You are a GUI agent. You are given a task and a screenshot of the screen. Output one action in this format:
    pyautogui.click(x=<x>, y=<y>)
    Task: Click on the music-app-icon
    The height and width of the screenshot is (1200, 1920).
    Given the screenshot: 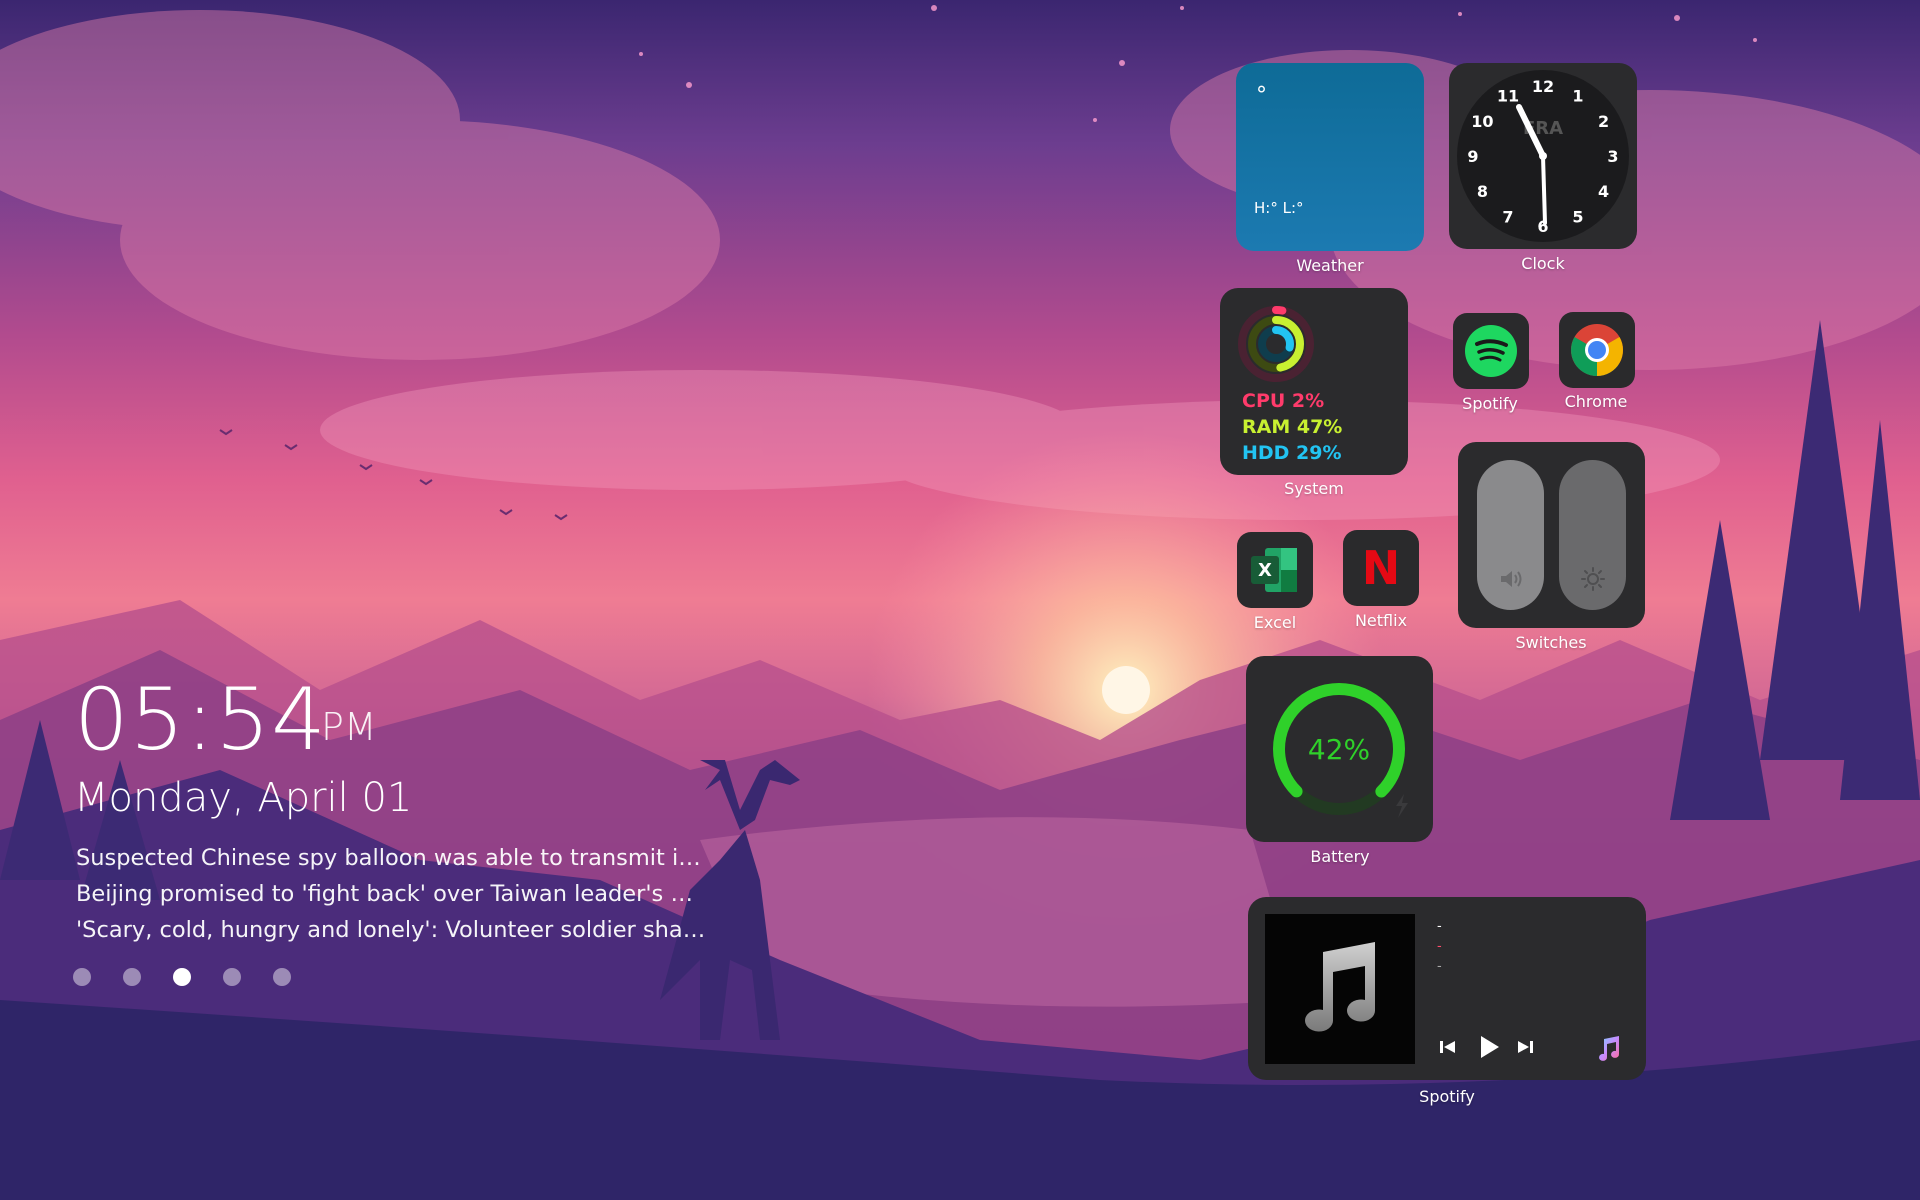 What is the action you would take?
    pyautogui.click(x=1609, y=1048)
    